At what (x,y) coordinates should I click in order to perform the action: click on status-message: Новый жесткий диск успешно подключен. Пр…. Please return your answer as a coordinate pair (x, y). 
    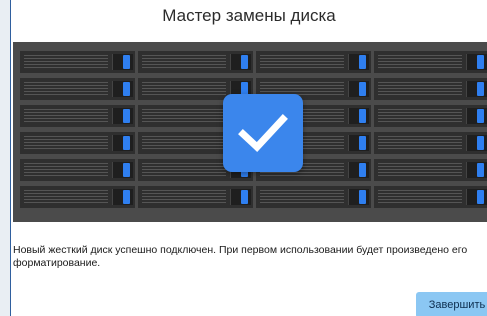
    Looking at the image, I should click on (240, 256).